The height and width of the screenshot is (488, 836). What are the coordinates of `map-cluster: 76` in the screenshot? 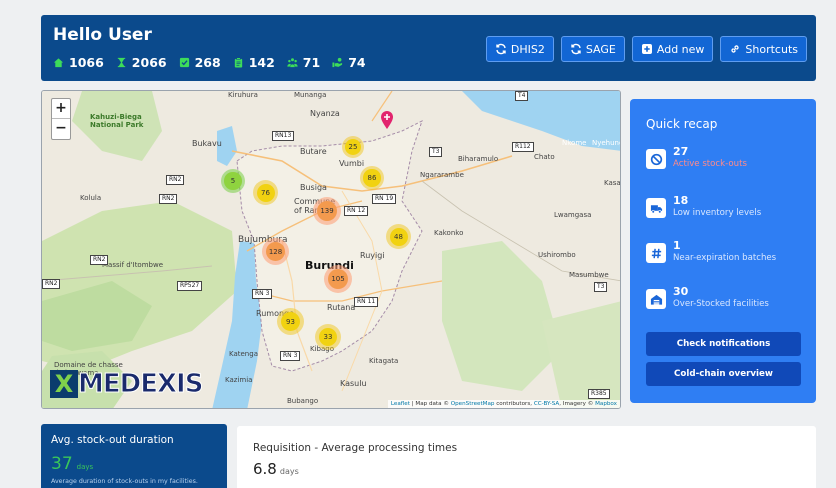 It's located at (265, 192).